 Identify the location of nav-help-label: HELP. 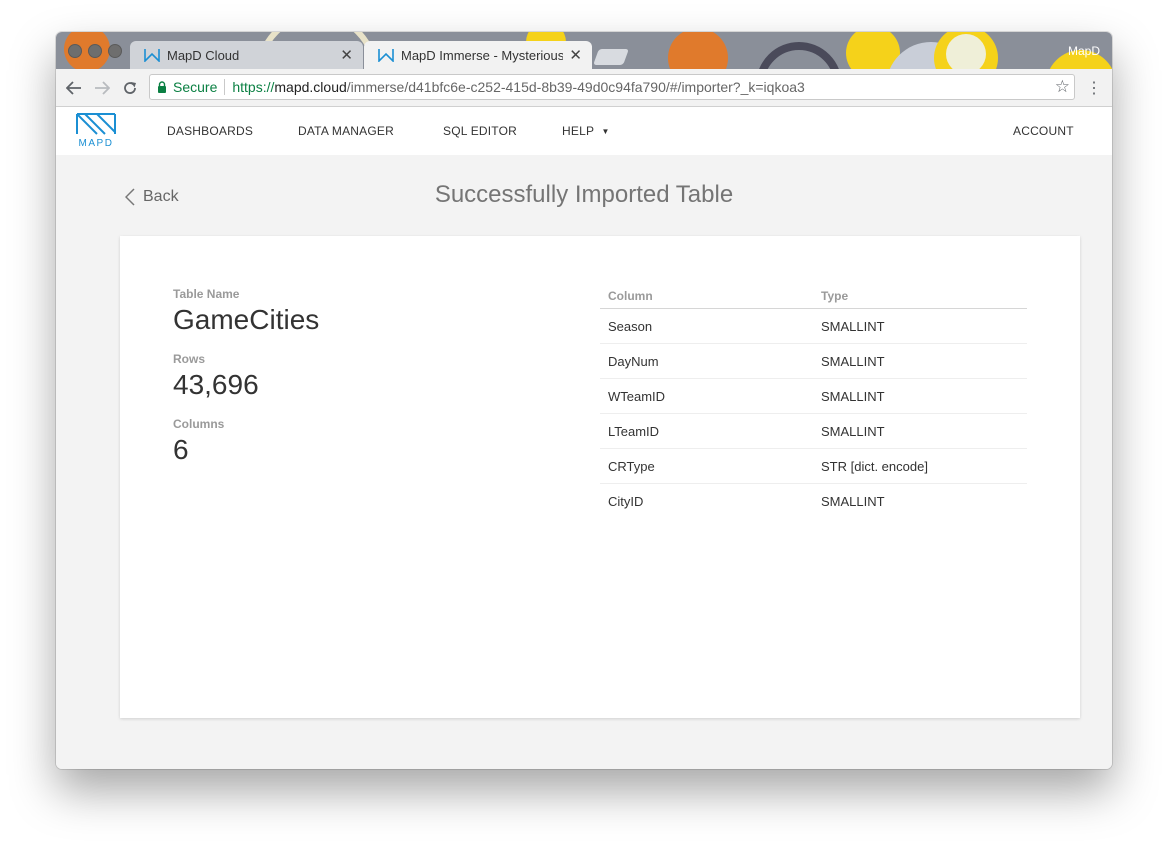
(578, 131).